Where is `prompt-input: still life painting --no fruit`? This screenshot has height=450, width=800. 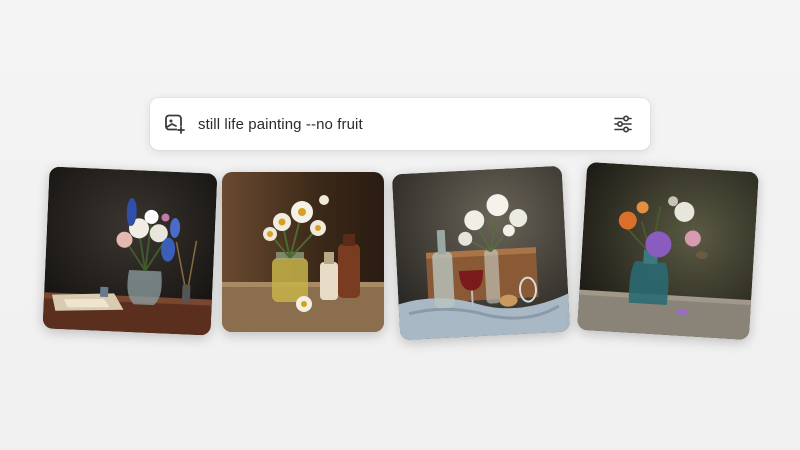 prompt-input: still life painting --no fruit is located at coordinates (405, 124).